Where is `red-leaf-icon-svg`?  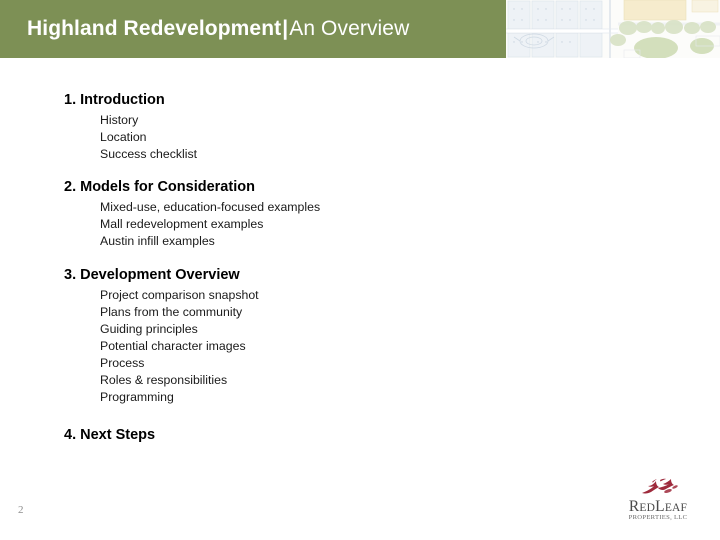
red-leaf-icon-svg is located at coordinates (660, 486).